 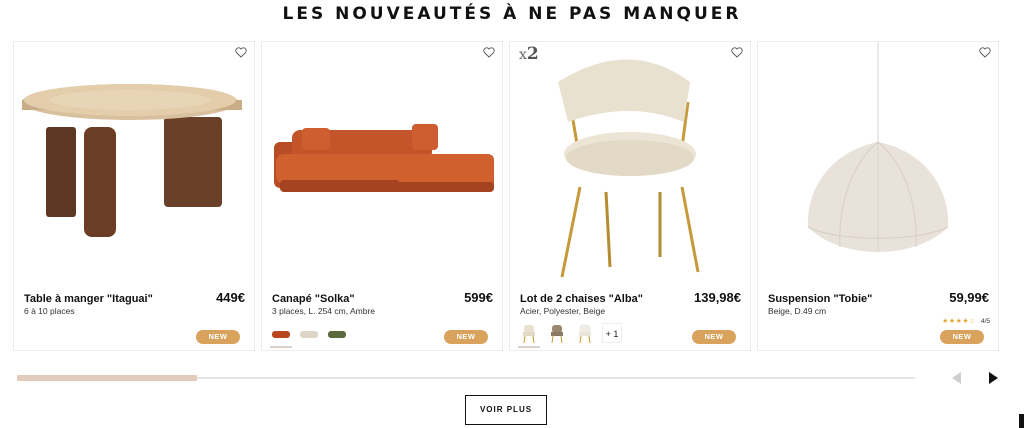 I want to click on section-title: LES NOUVEAUTÉS À NE PAS MANQUER, so click(x=512, y=14).